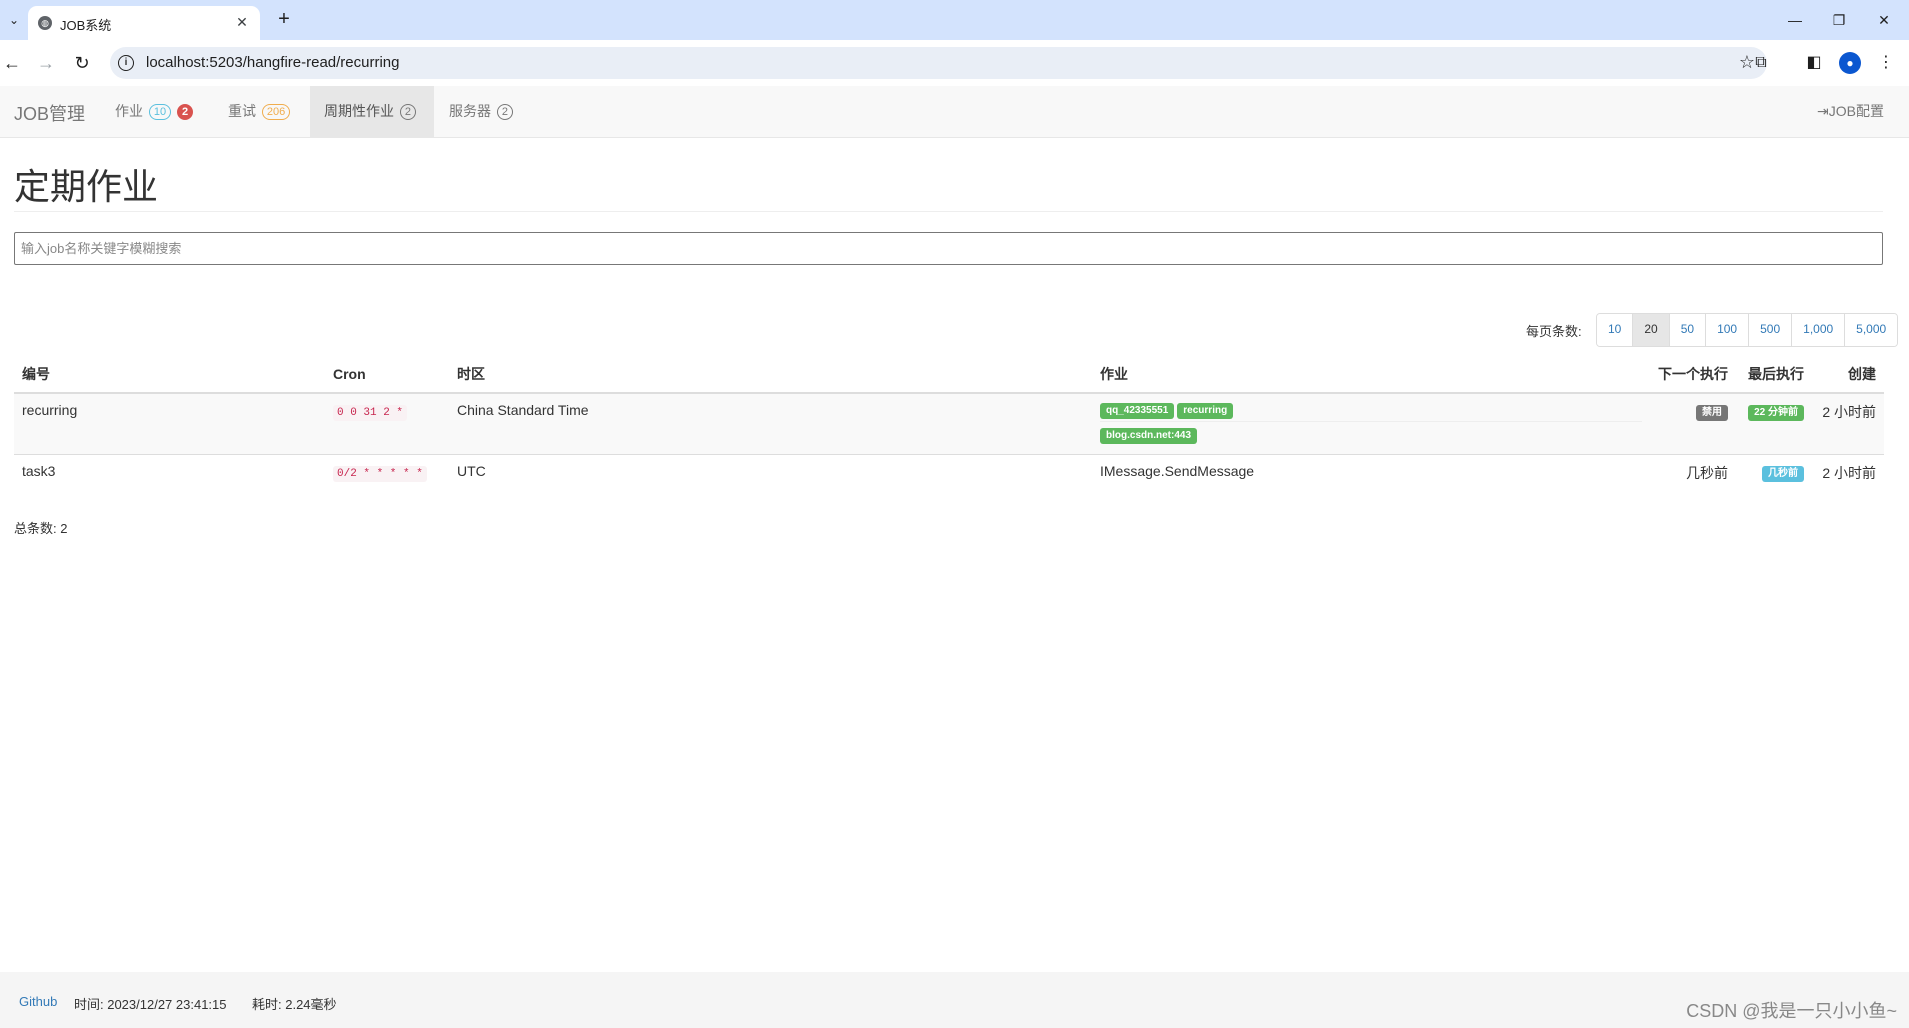 Image resolution: width=1909 pixels, height=1028 pixels. What do you see at coordinates (150, 1004) in the screenshot?
I see `footer-time: 时间: 2023/12/27 23:41:15` at bounding box center [150, 1004].